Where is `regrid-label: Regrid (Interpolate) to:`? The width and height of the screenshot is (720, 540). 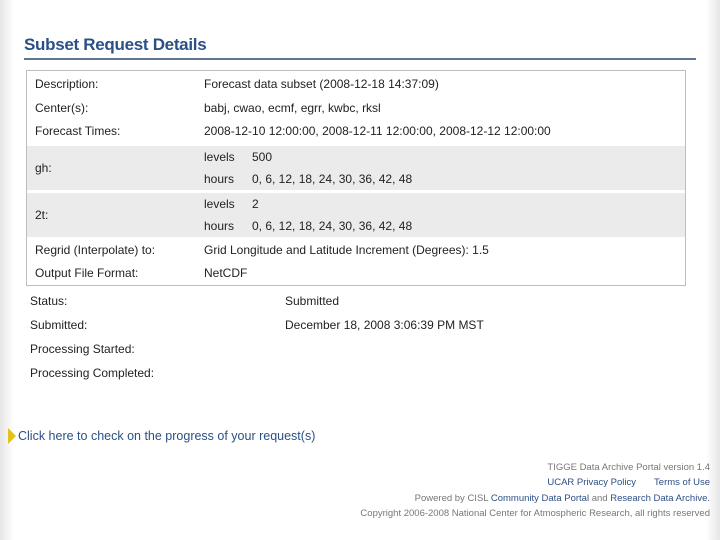 regrid-label: Regrid (Interpolate) to: is located at coordinates (95, 250).